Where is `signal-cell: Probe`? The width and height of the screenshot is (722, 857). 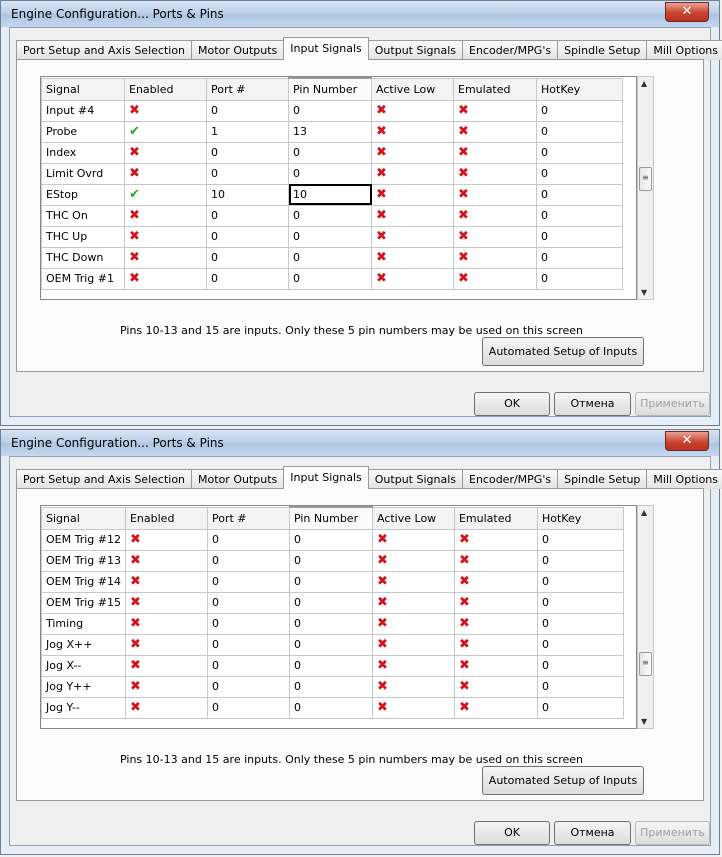 signal-cell: Probe is located at coordinates (83, 131).